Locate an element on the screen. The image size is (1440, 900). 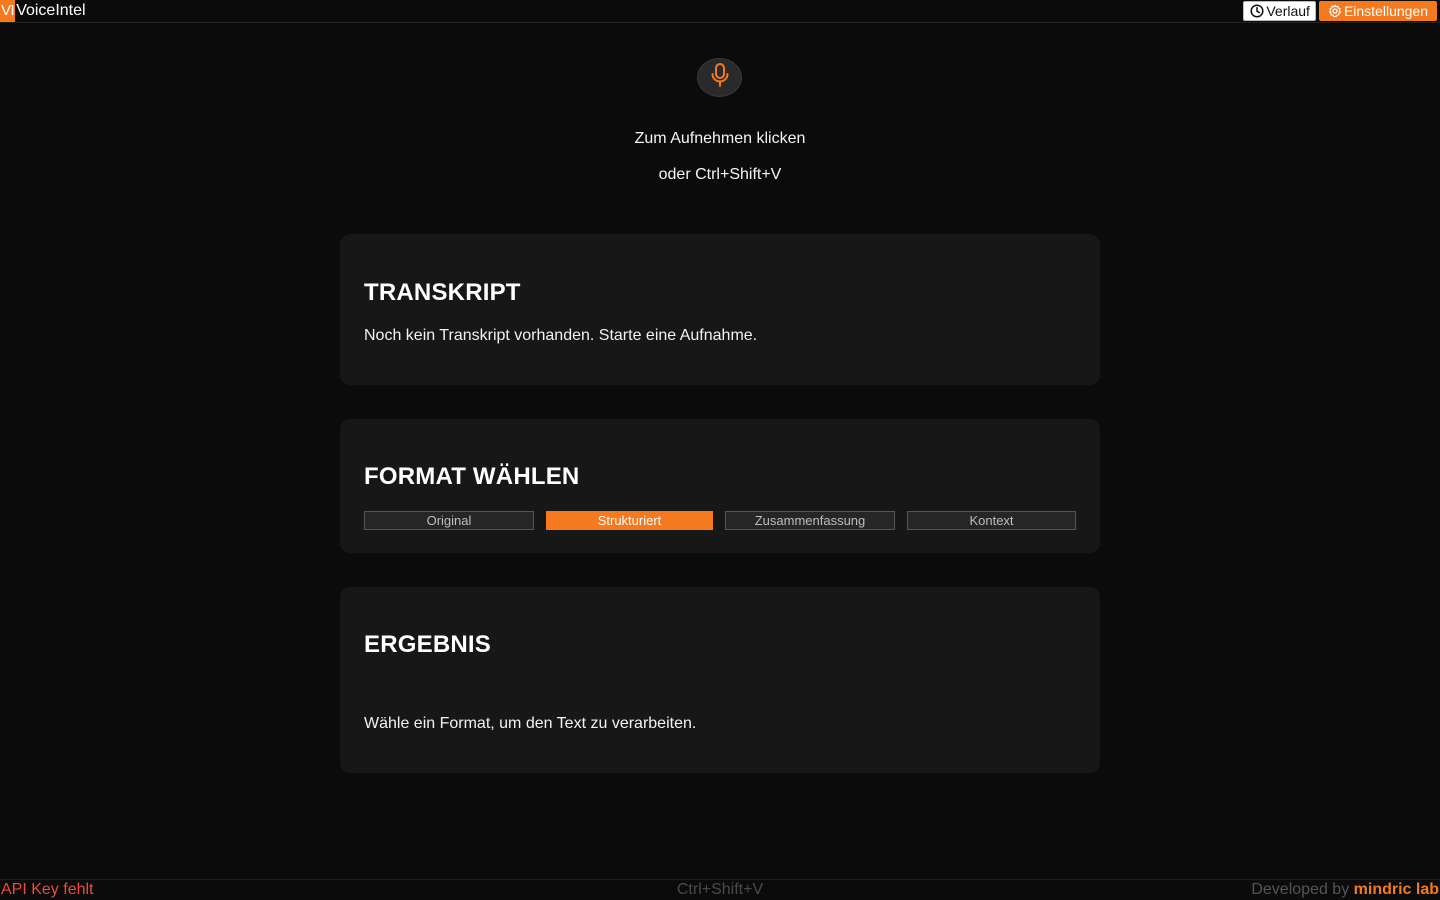
history-button: Verlauf is located at coordinates (1279, 11).